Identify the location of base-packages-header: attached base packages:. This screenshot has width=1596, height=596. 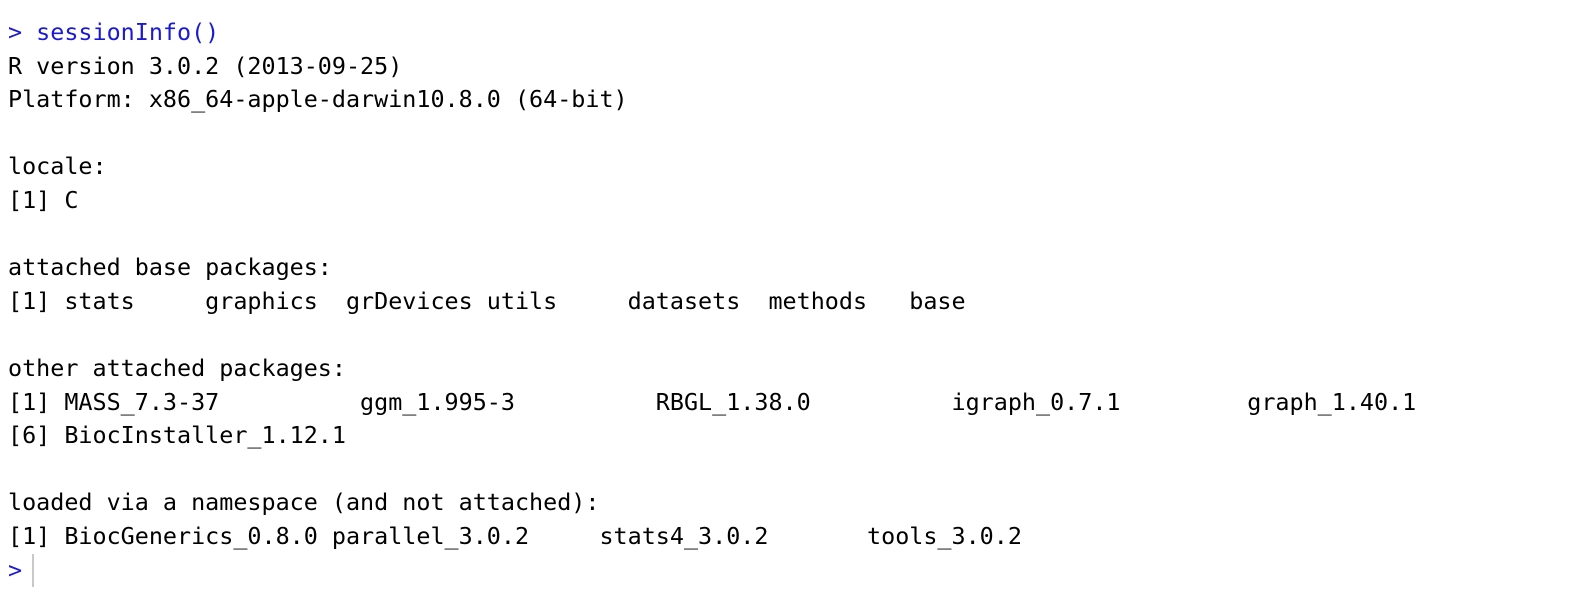
(170, 267).